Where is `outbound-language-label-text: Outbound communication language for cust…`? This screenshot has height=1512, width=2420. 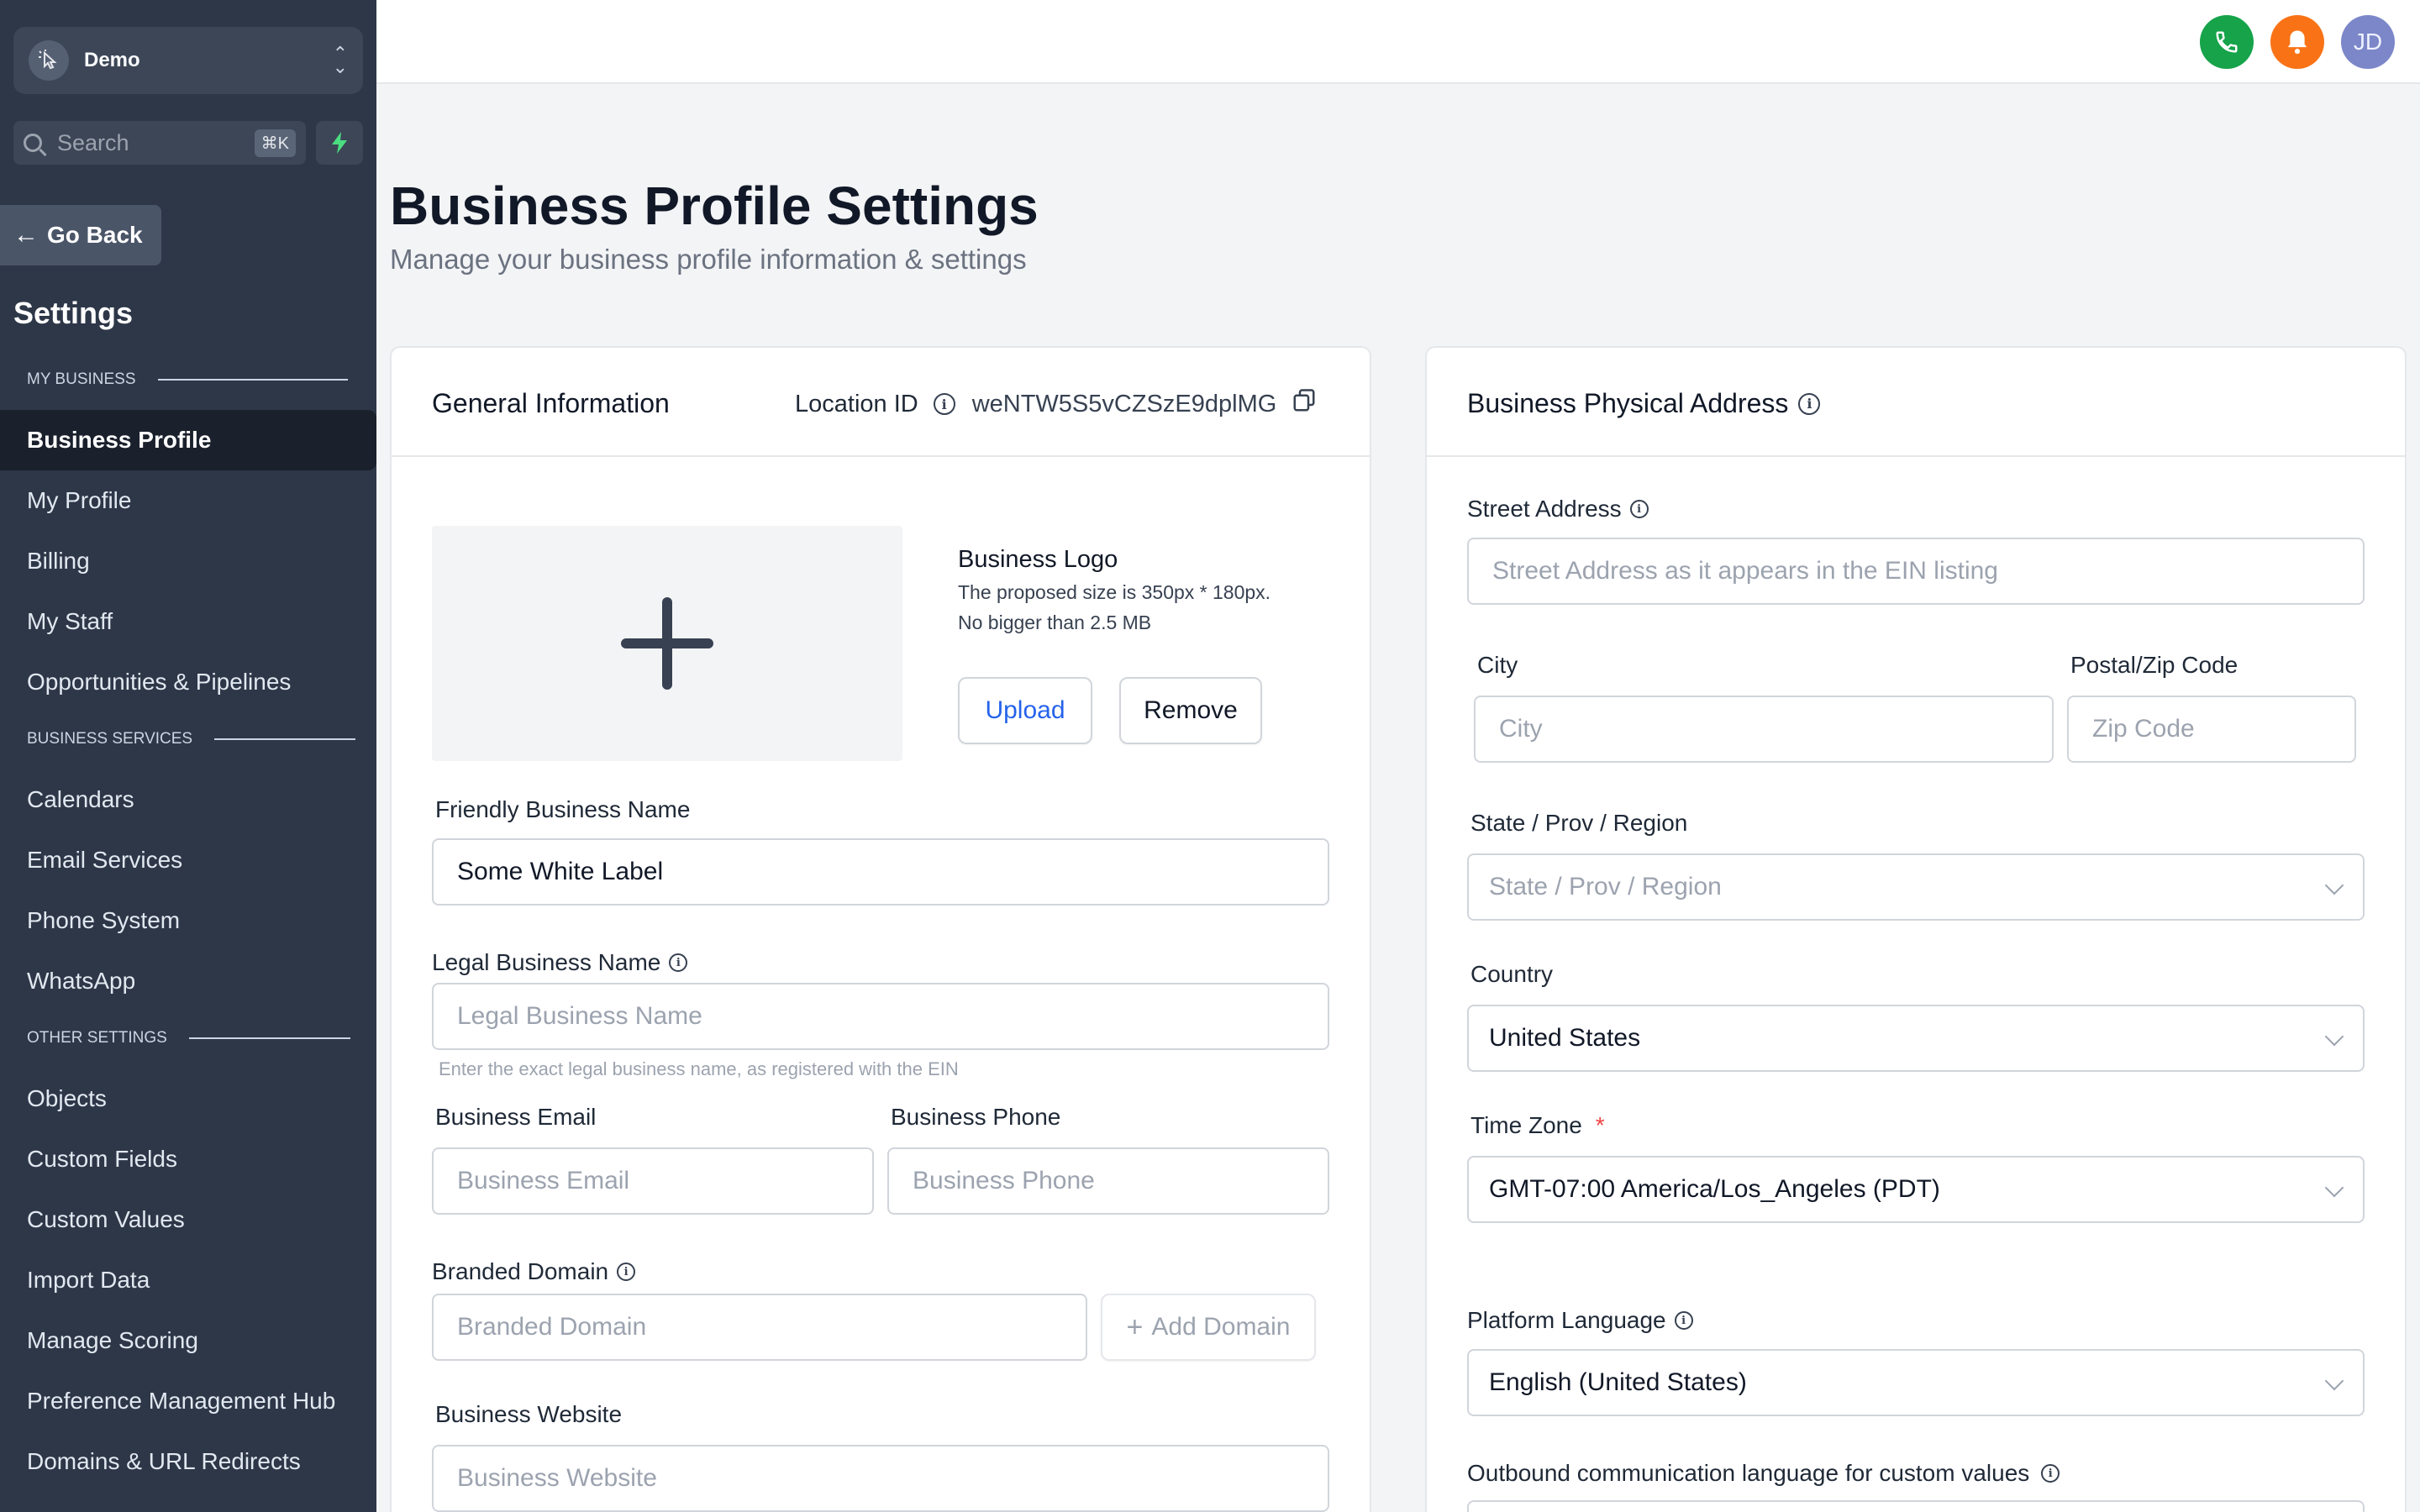
outbound-language-label-text: Outbound communication language for cust… is located at coordinates (1748, 1473).